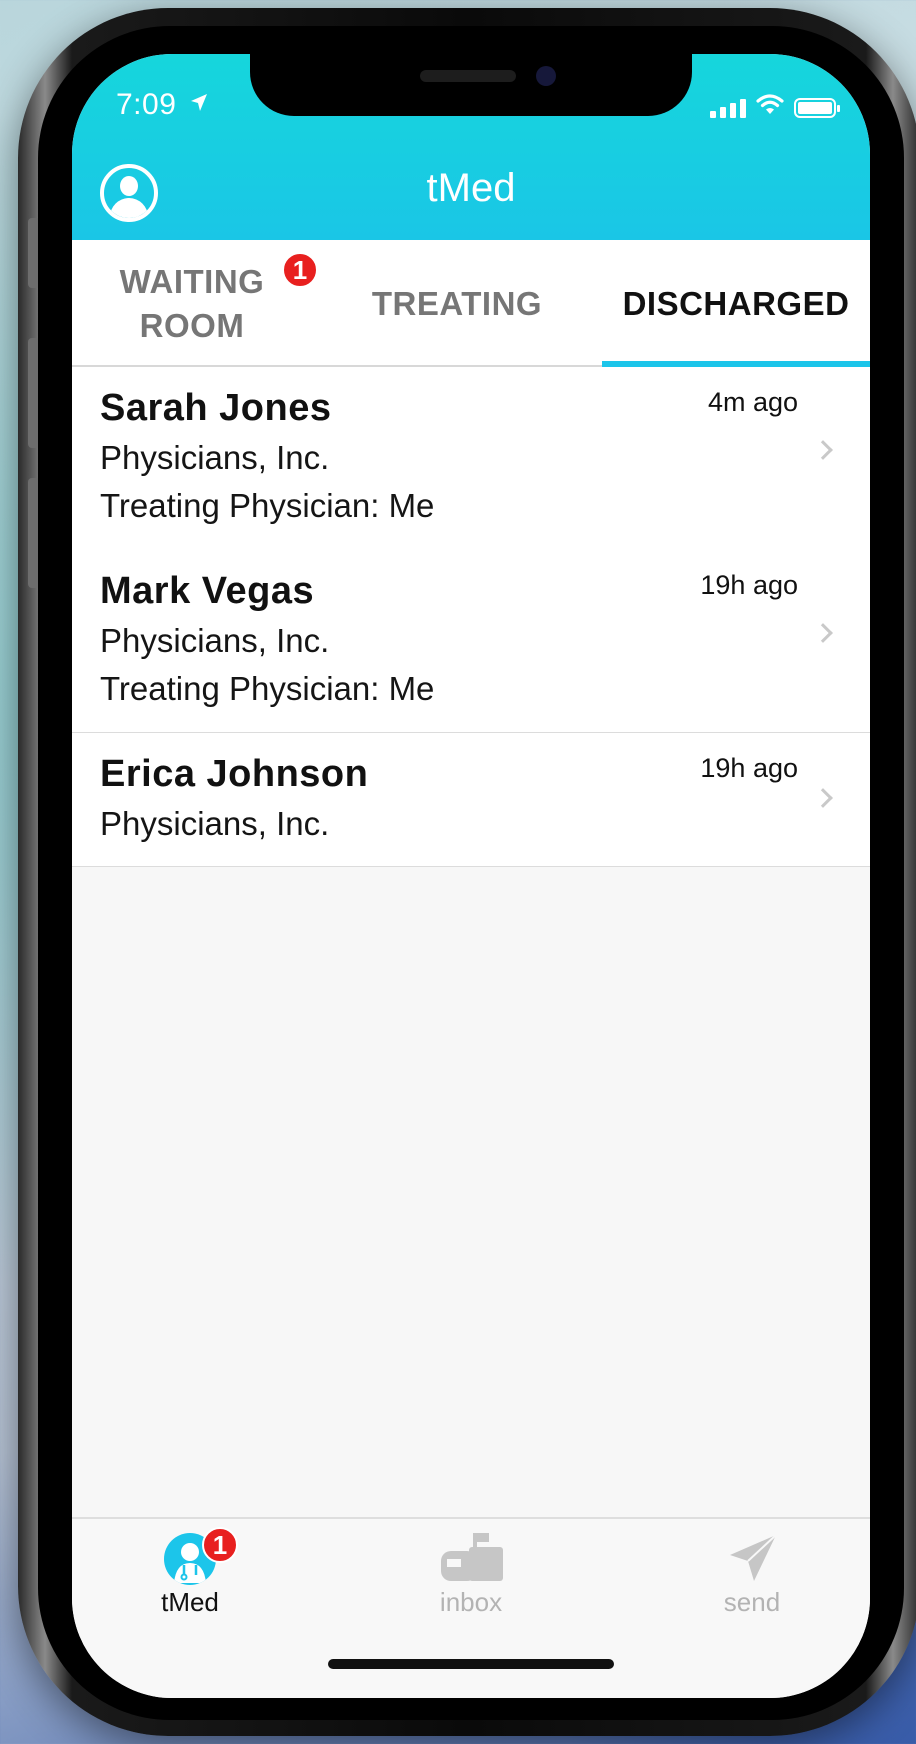 The image size is (916, 1744). I want to click on tab-treating-label: TREATING, so click(457, 303).